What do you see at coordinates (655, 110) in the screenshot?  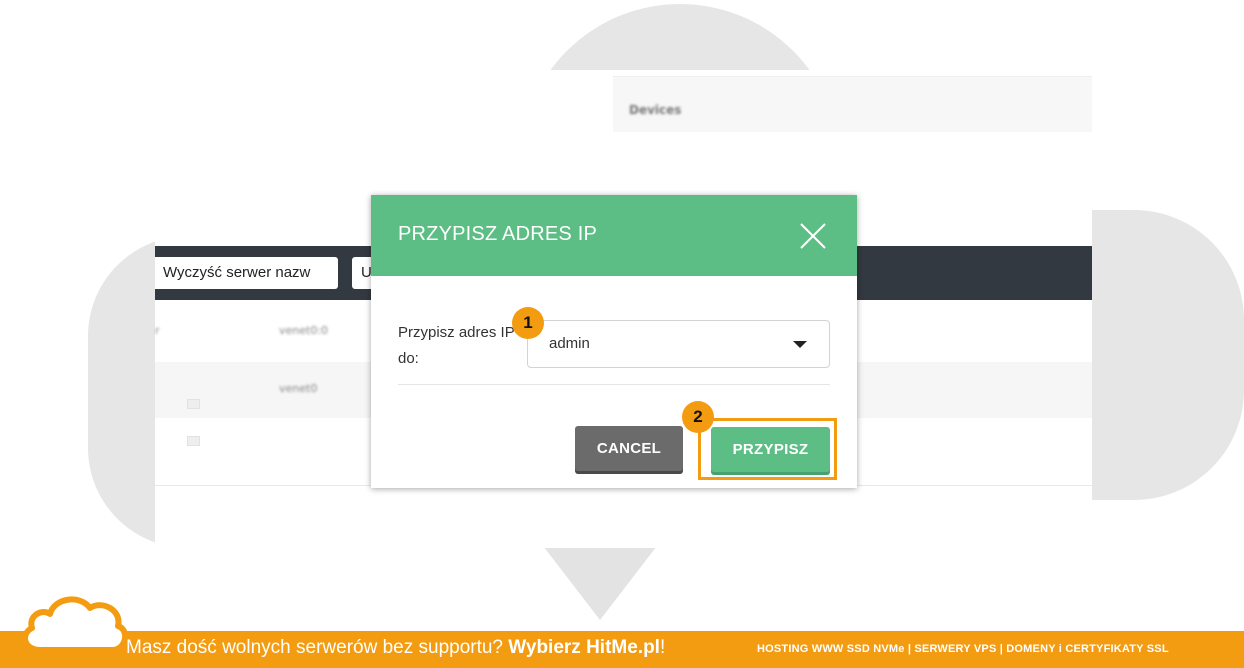 I see `devices-label: Devices` at bounding box center [655, 110].